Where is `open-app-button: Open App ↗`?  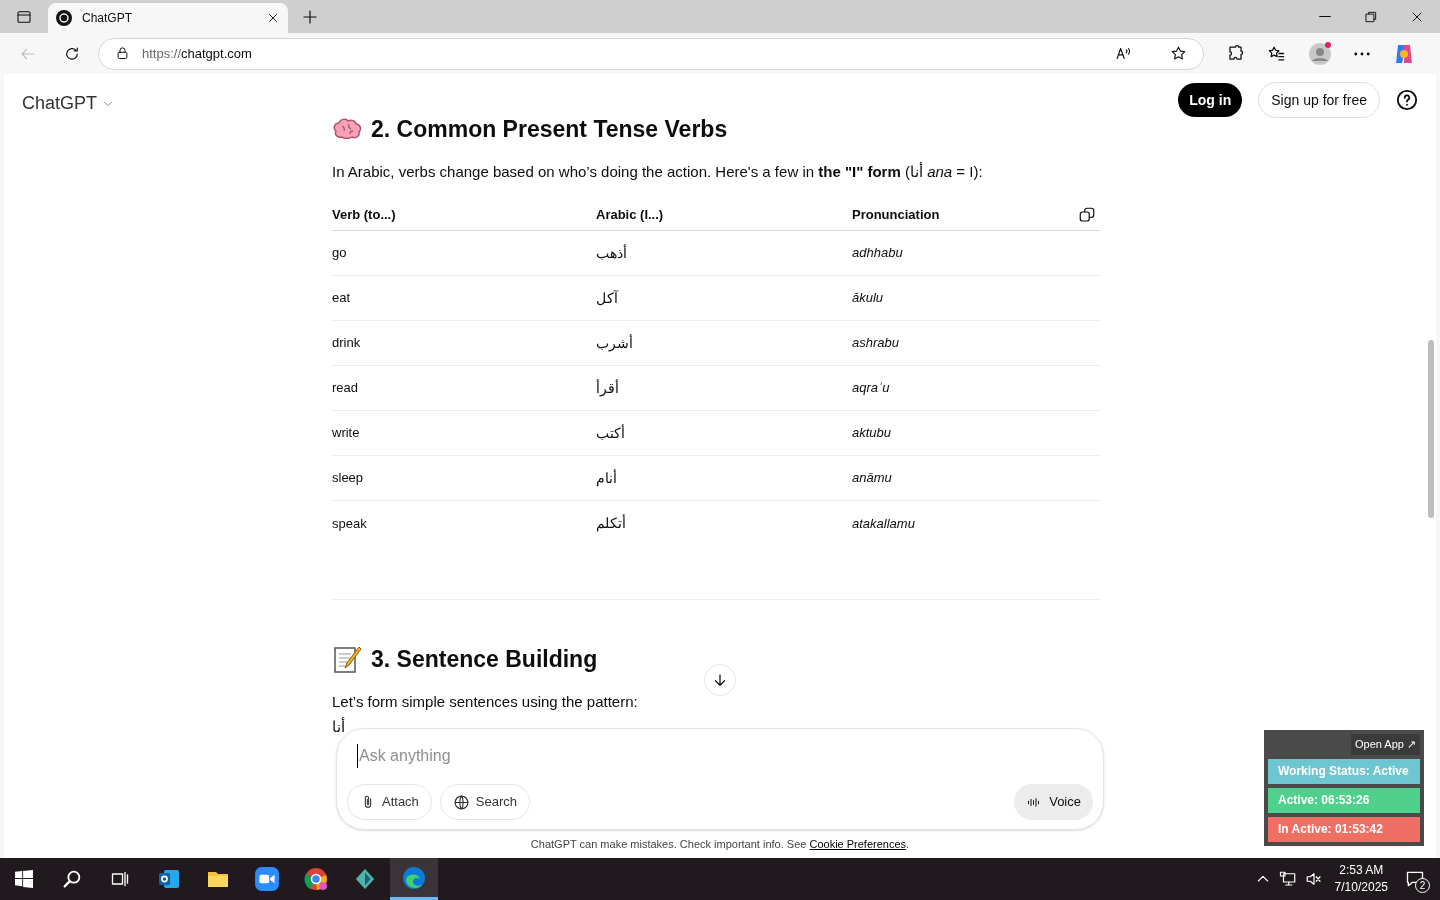
open-app-button: Open App ↗ is located at coordinates (1385, 744).